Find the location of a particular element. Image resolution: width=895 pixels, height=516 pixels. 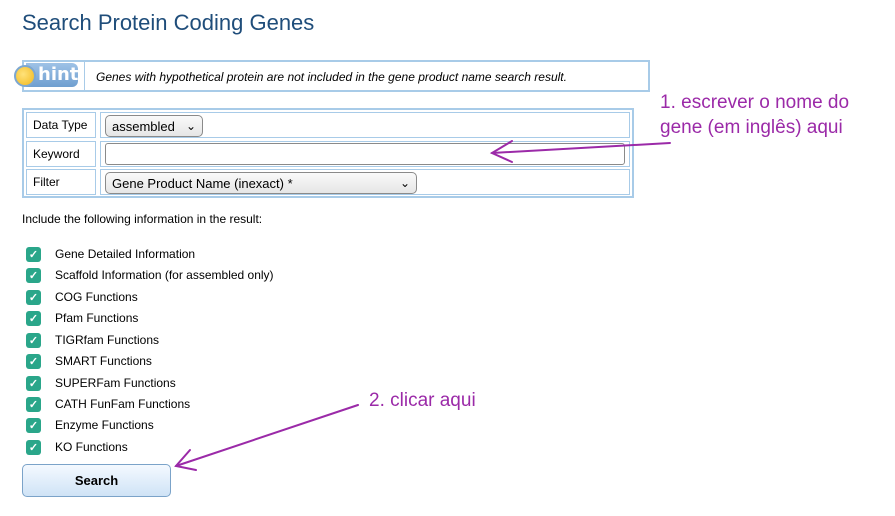

arrow-to-search-button is located at coordinates (267, 435).